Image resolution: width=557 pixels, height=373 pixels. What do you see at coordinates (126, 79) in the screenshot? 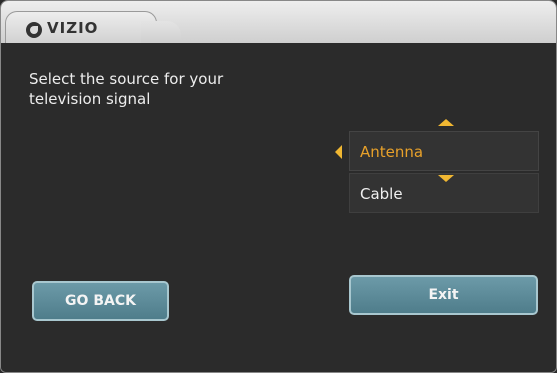
I see `prompt-line-1: Select the source for your` at bounding box center [126, 79].